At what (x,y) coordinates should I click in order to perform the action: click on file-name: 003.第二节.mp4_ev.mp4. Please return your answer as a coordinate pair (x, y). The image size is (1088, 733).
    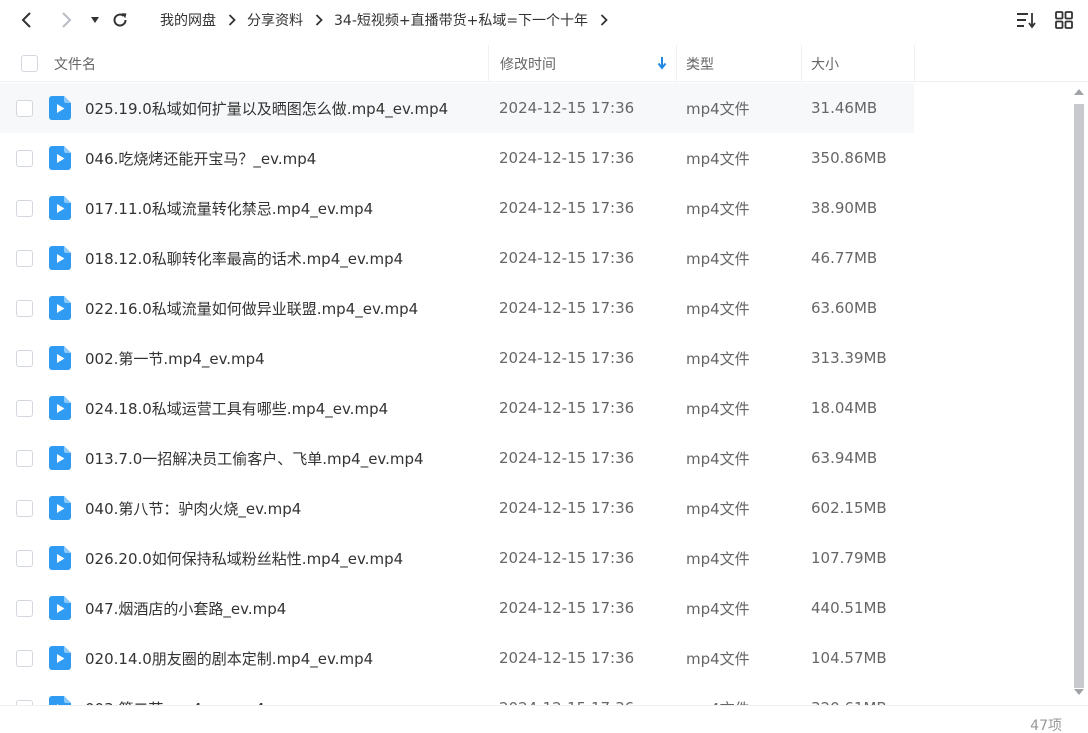
    Looking at the image, I should click on (175, 694).